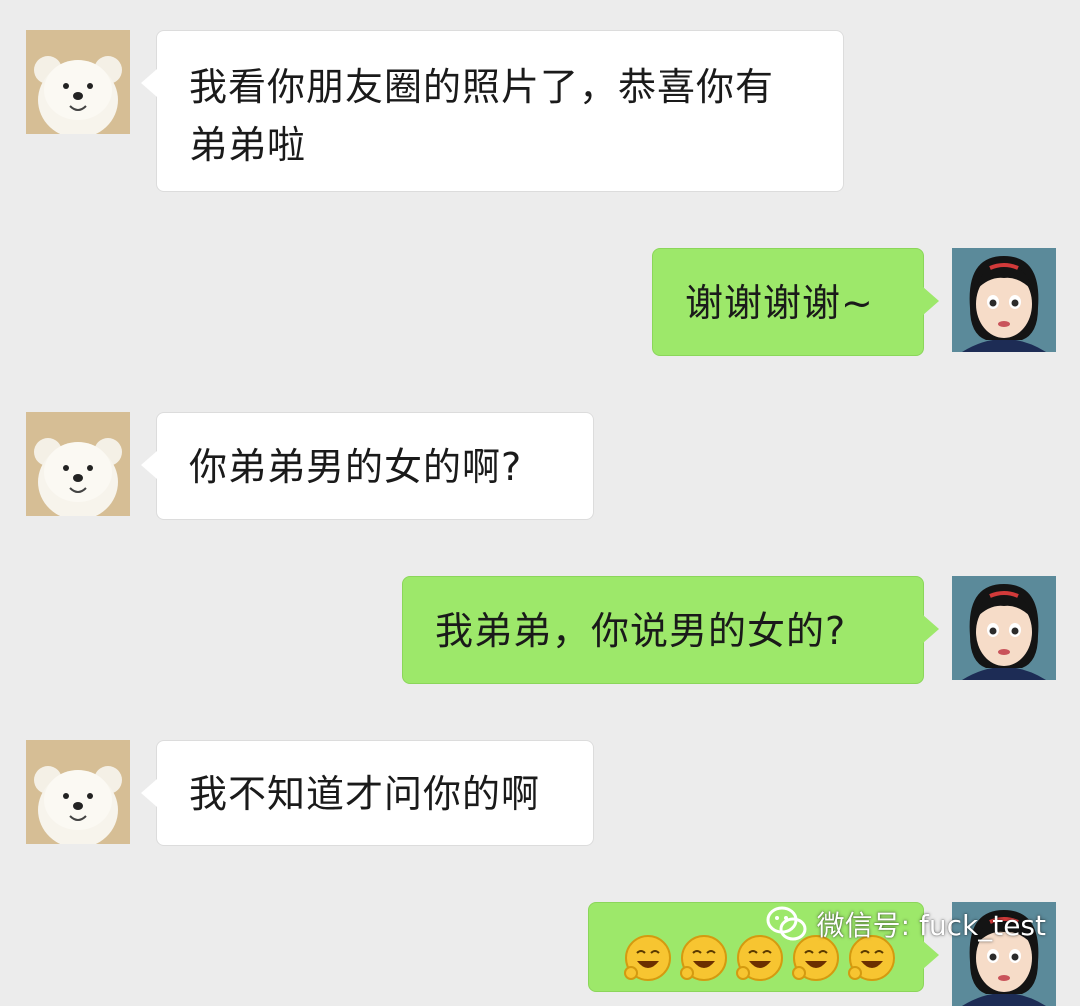 This screenshot has width=1080, height=1006. I want to click on message-bubble-outgoing: 谢谢谢谢~, so click(795, 302).